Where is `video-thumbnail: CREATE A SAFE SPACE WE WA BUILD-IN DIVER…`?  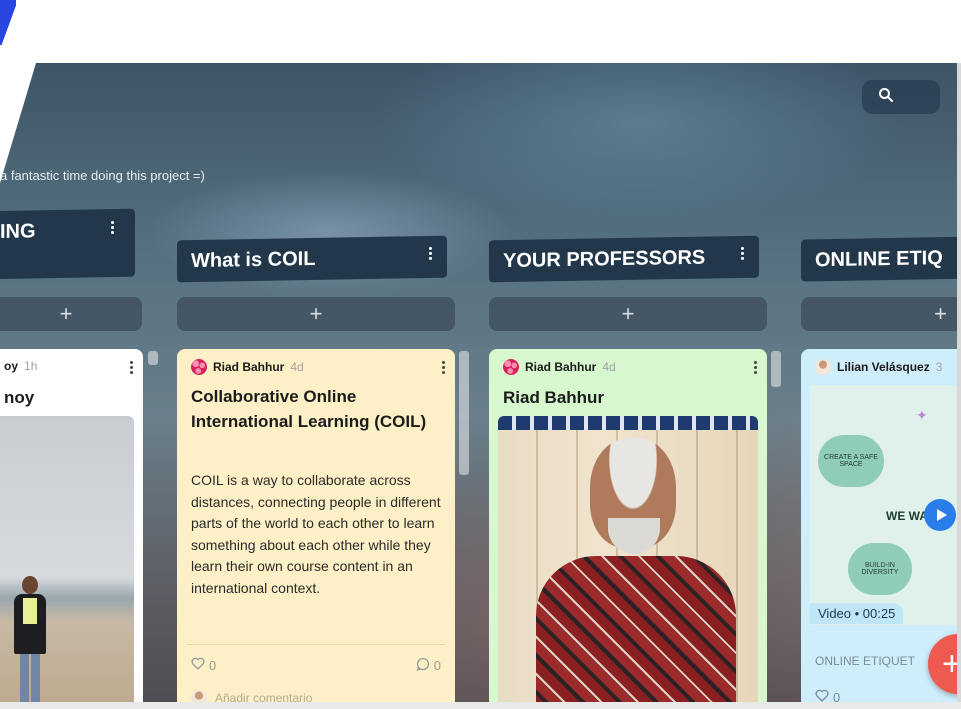 video-thumbnail: CREATE A SAFE SPACE WE WA BUILD-IN DIVER… is located at coordinates (885, 505).